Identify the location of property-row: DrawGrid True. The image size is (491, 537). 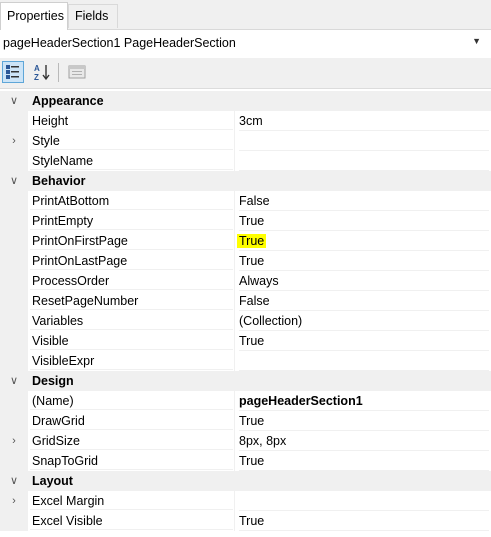
(245, 421).